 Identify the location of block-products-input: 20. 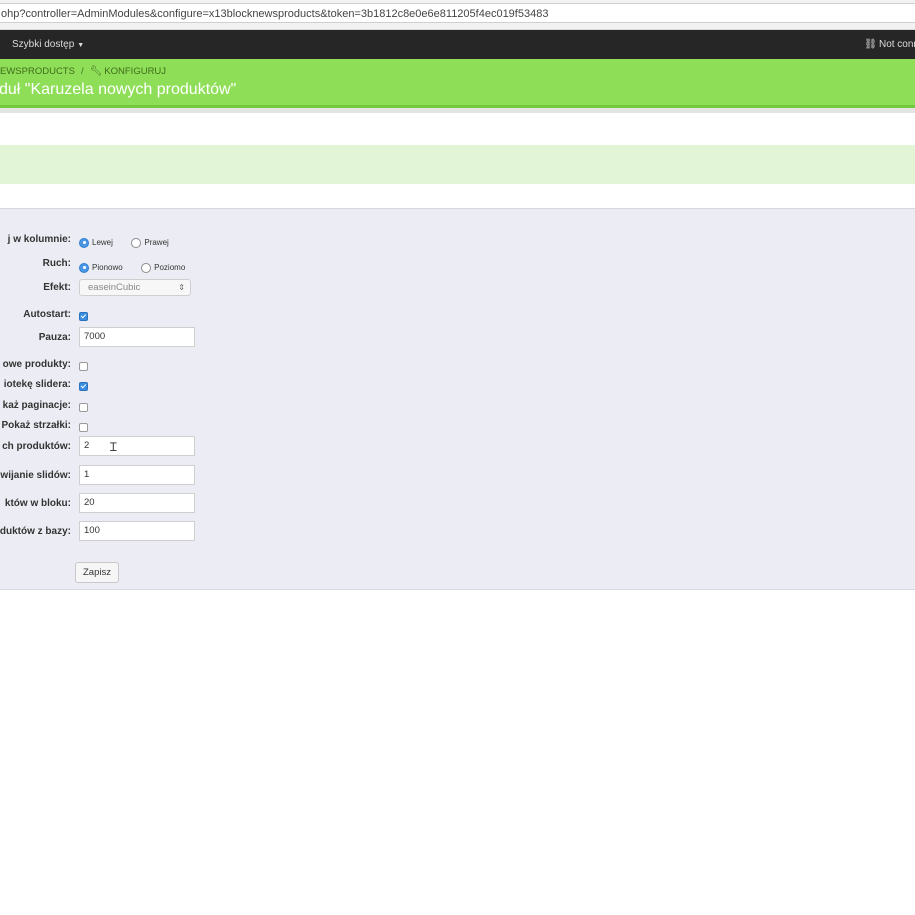
(137, 503).